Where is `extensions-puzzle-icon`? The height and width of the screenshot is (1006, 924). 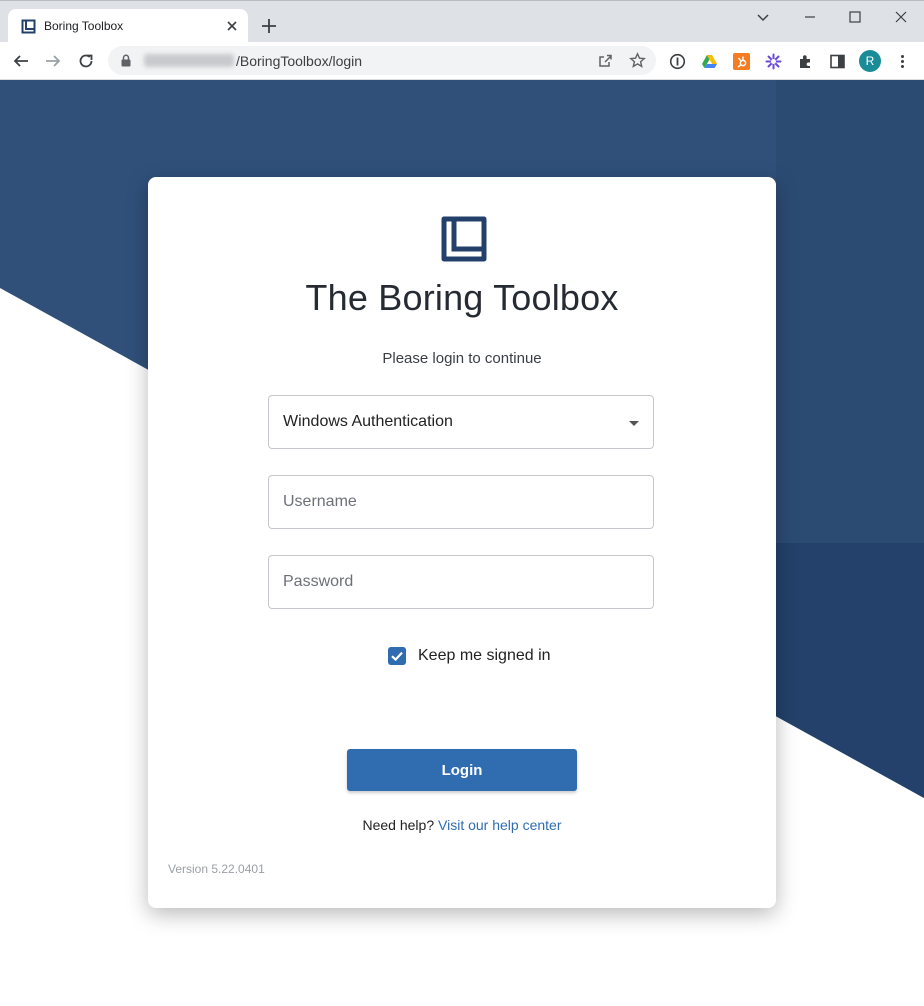
extensions-puzzle-icon is located at coordinates (805, 61).